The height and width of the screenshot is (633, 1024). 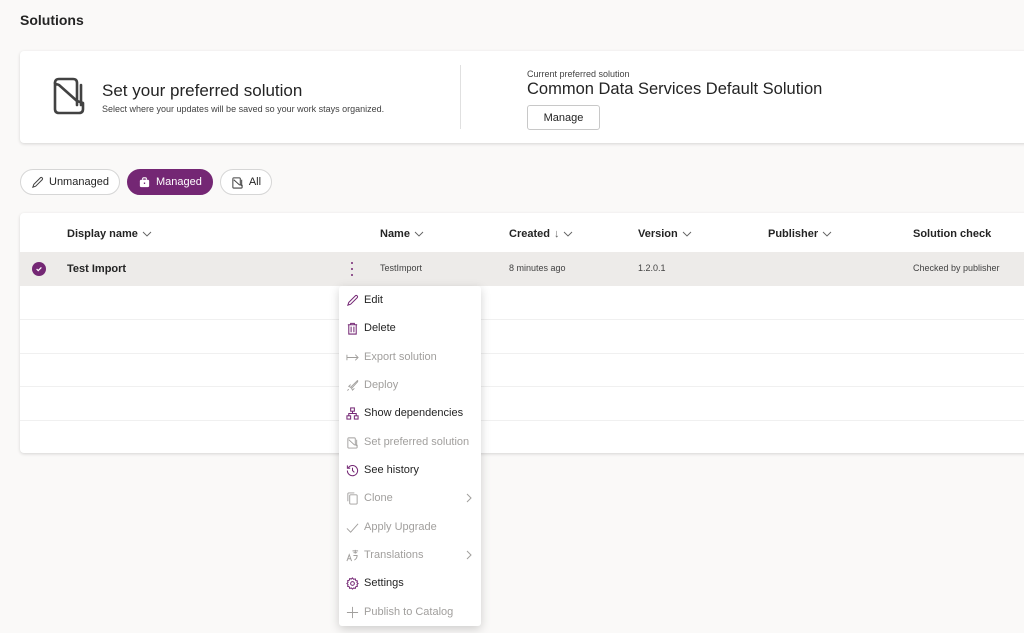 I want to click on menu-item-clone: Clone, so click(x=410, y=498).